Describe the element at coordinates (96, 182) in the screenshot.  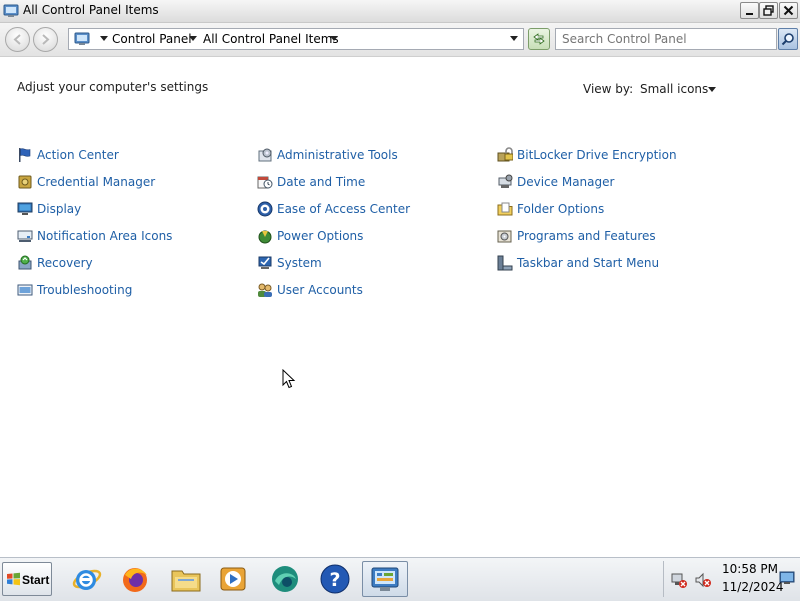
I see `item-label: Credential Manager` at that location.